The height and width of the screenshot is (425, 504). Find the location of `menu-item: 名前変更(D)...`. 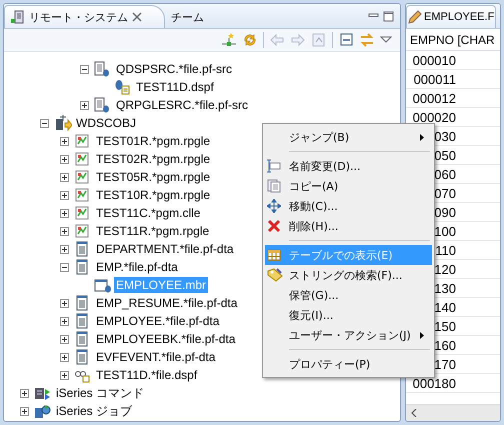

menu-item: 名前変更(D)... is located at coordinates (348, 166).